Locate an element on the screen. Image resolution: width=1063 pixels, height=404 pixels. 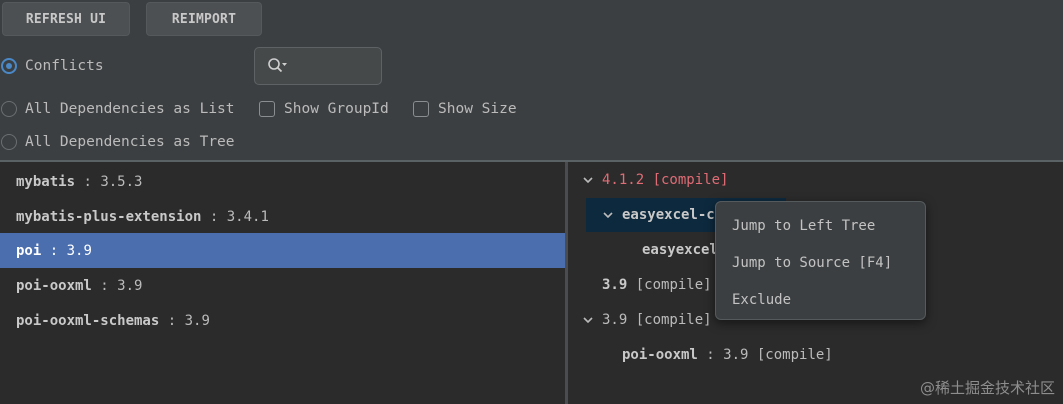
all-list-radio is located at coordinates (9, 109).